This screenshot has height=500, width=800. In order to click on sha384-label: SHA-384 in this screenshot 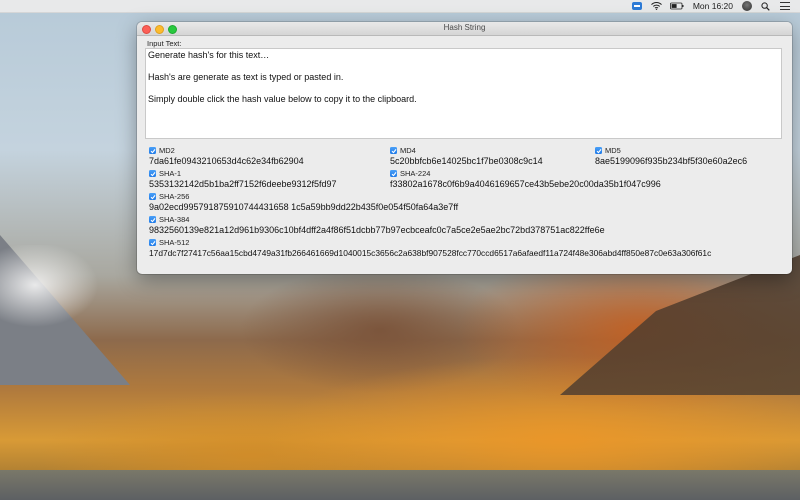, I will do `click(174, 219)`.